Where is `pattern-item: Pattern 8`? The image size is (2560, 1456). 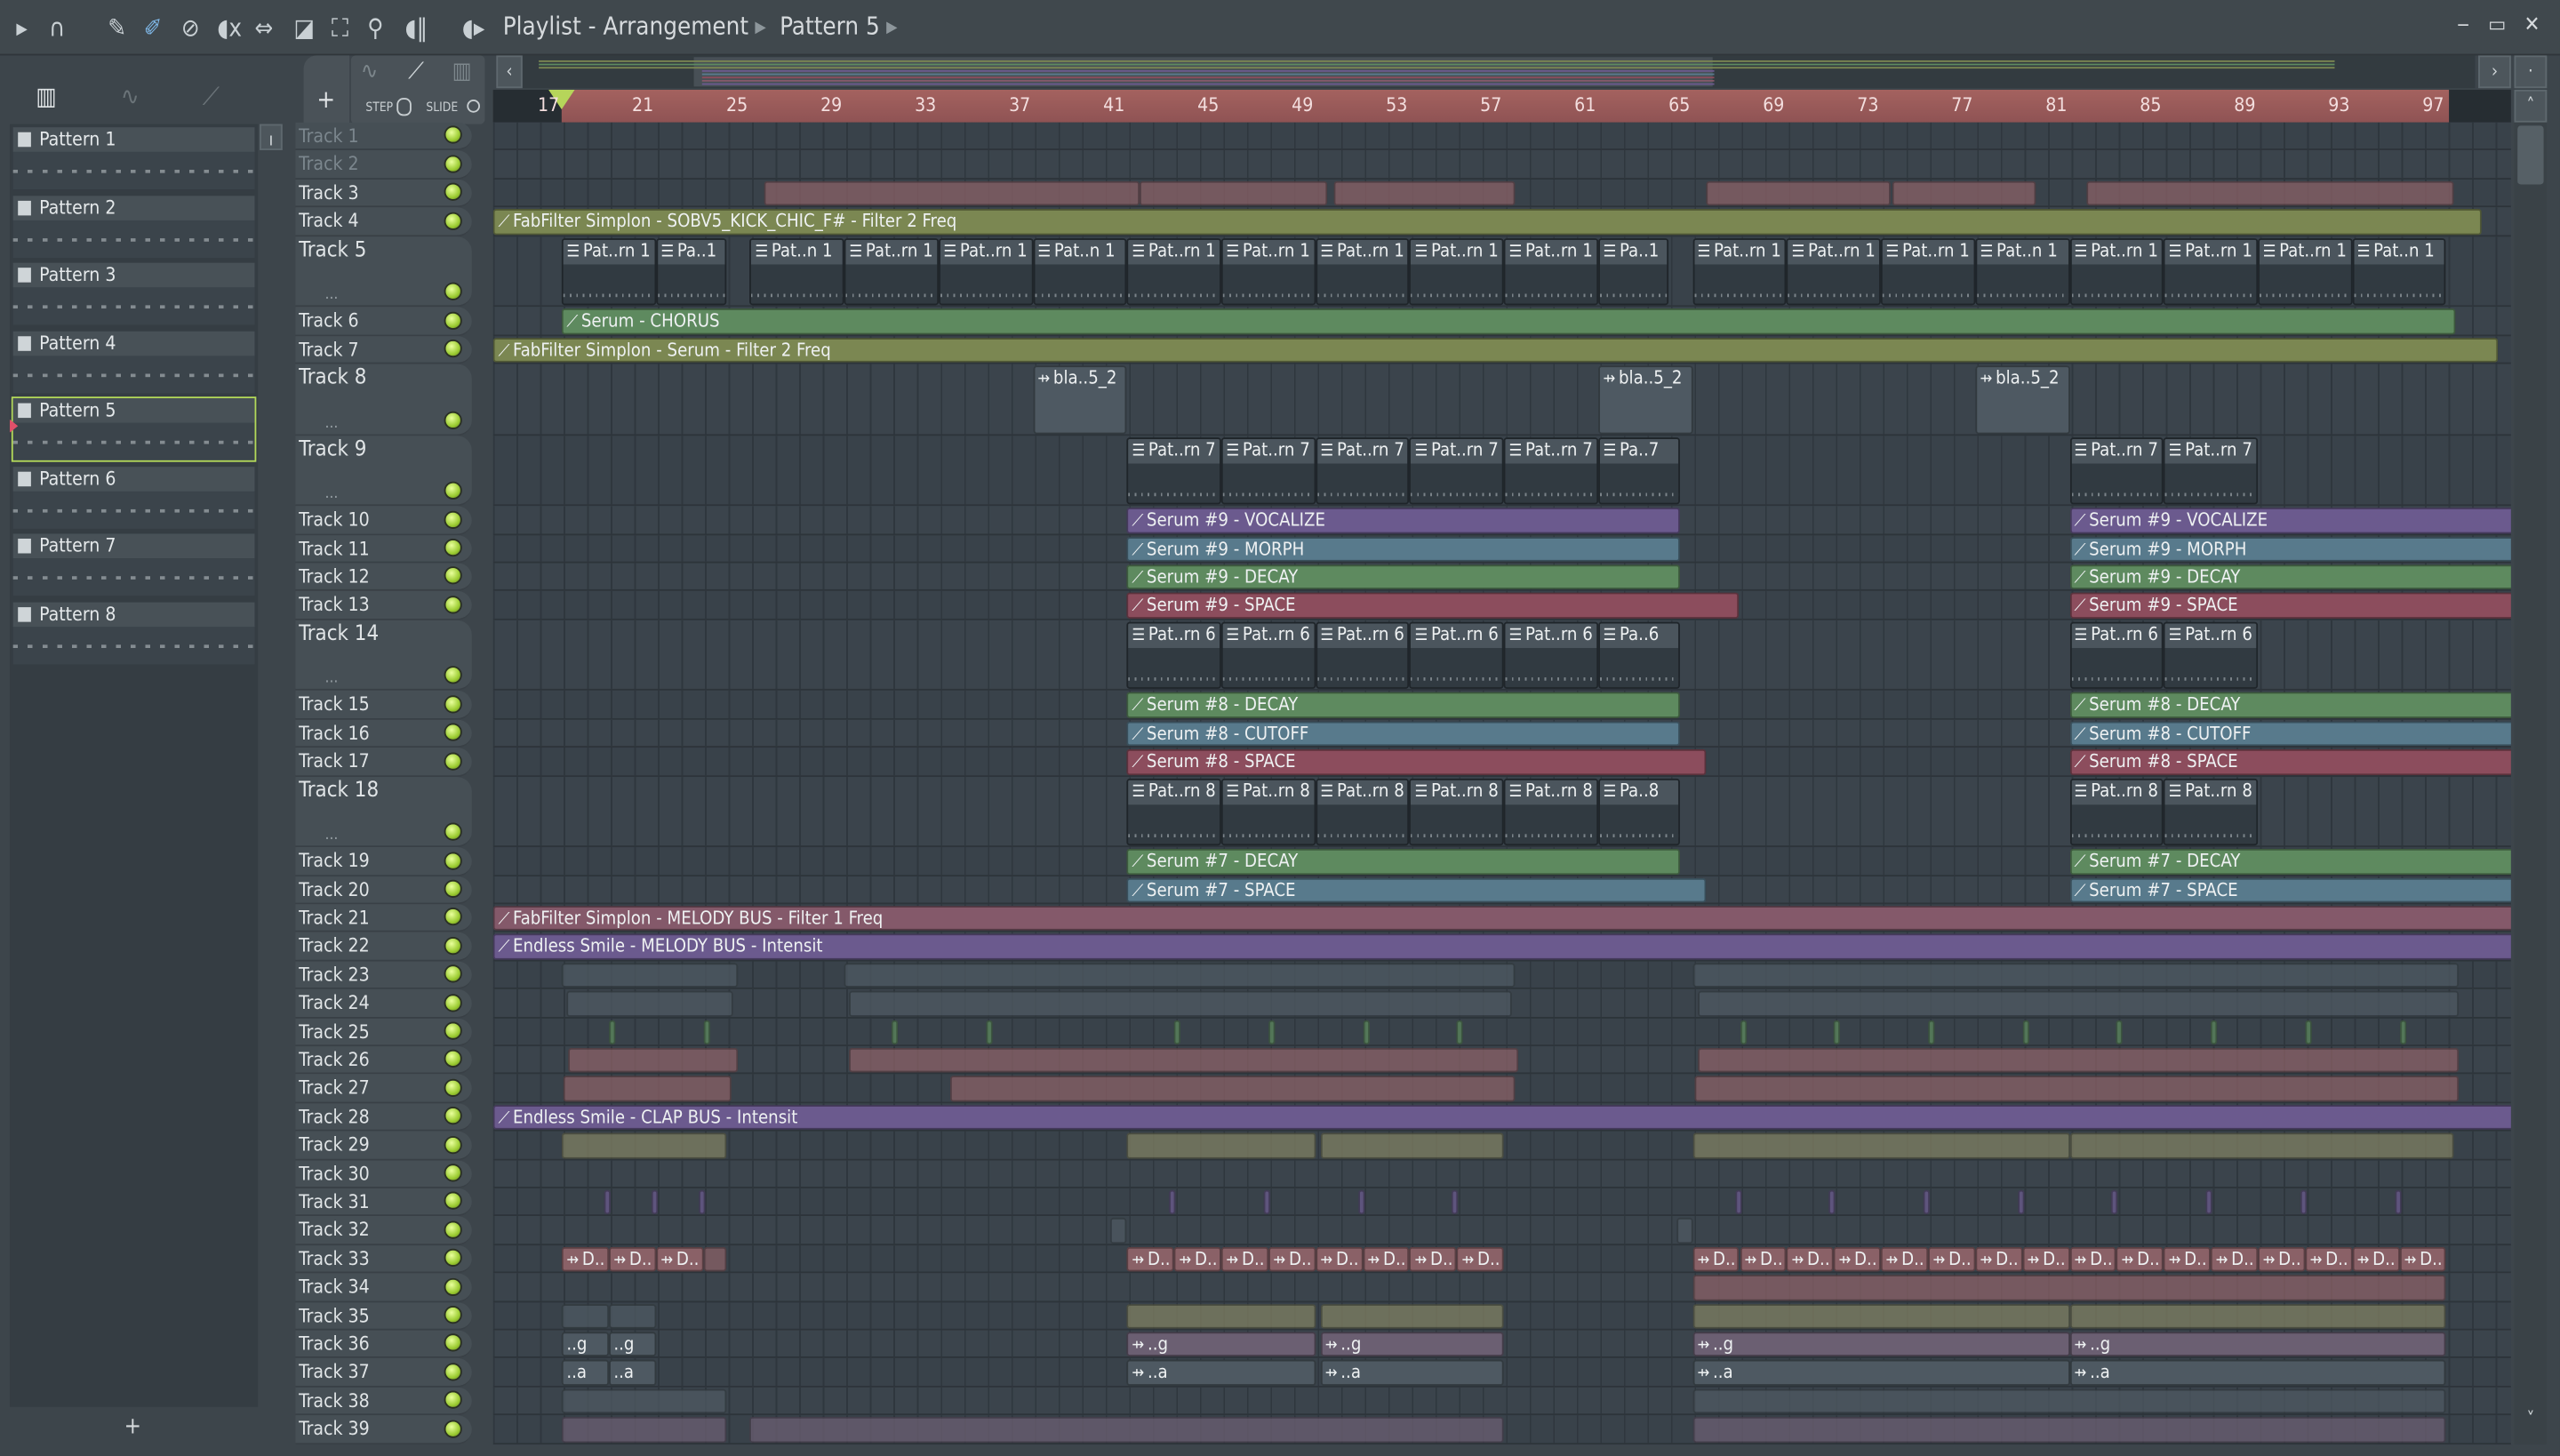 pattern-item: Pattern 8 is located at coordinates (133, 632).